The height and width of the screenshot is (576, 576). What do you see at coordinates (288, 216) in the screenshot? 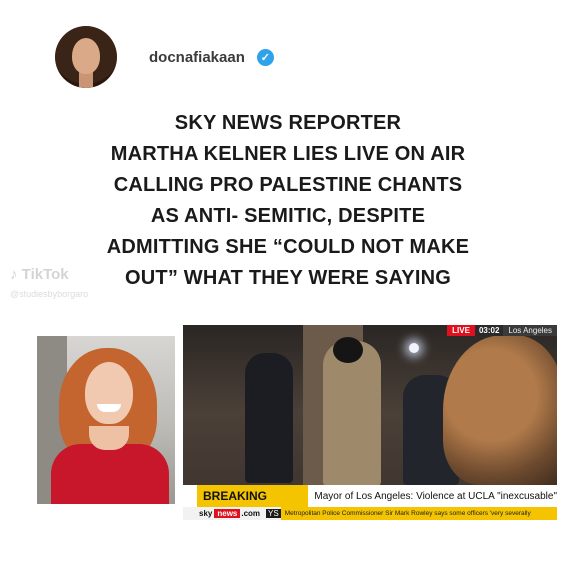
I see `headline-line: AS ANTI- SEMITIC, DESPITE` at bounding box center [288, 216].